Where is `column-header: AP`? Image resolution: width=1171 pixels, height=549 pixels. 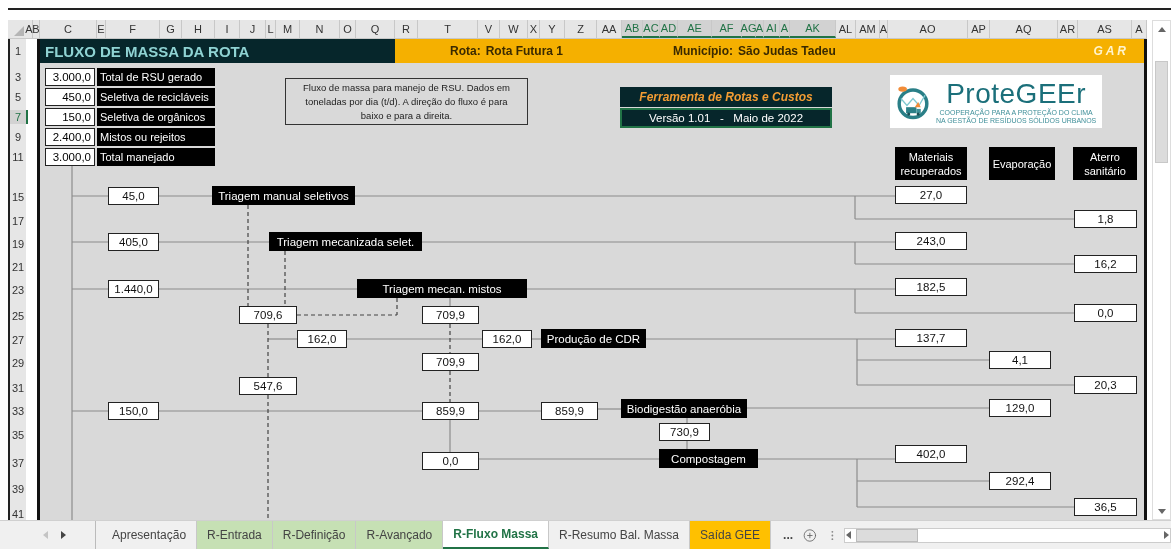 column-header: AP is located at coordinates (979, 29).